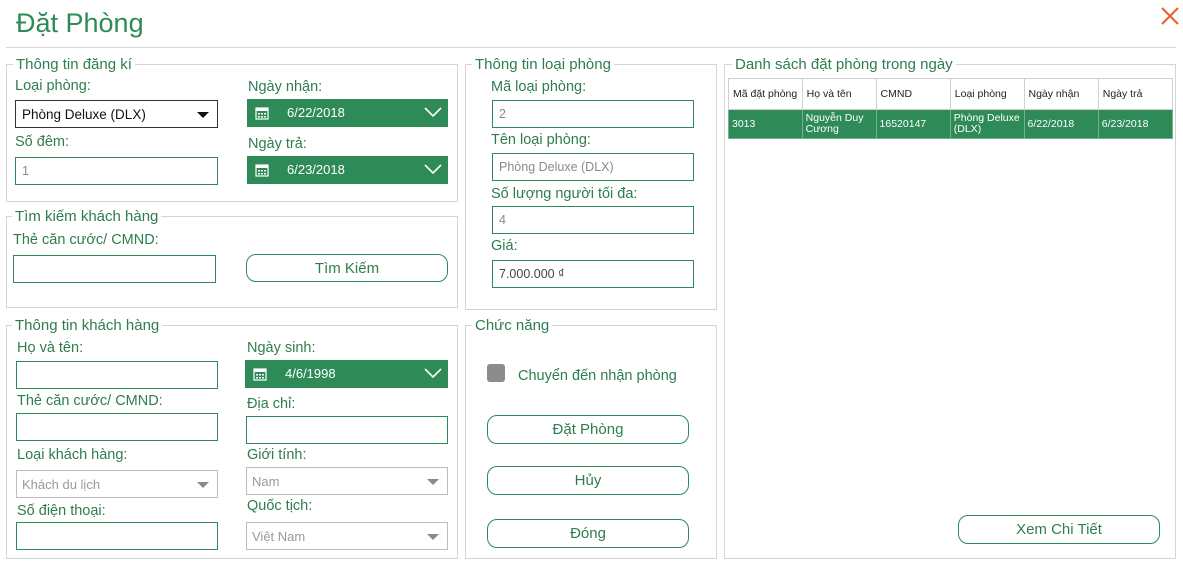 The image size is (1183, 566). What do you see at coordinates (1061, 124) in the screenshot?
I see `table-cell: 6/22/2018` at bounding box center [1061, 124].